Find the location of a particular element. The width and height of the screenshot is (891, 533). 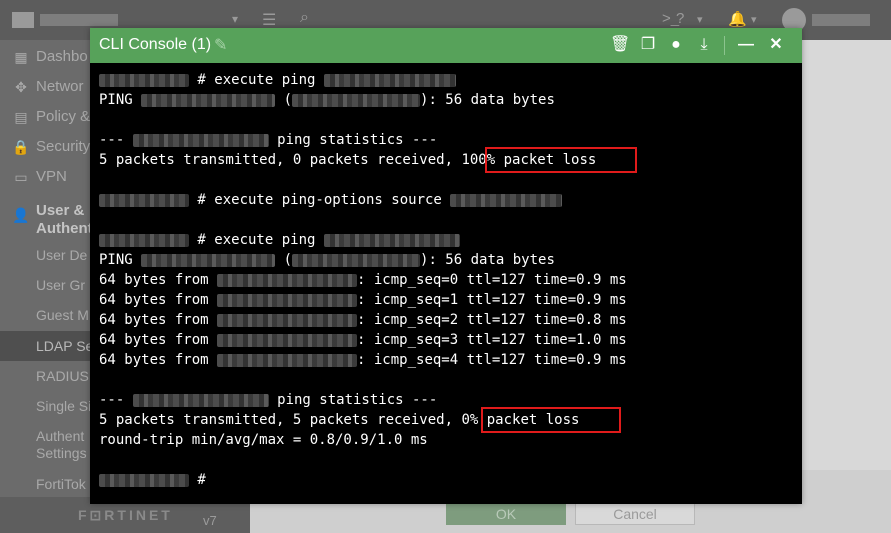

policy-icon: ▤ is located at coordinates (21, 117).